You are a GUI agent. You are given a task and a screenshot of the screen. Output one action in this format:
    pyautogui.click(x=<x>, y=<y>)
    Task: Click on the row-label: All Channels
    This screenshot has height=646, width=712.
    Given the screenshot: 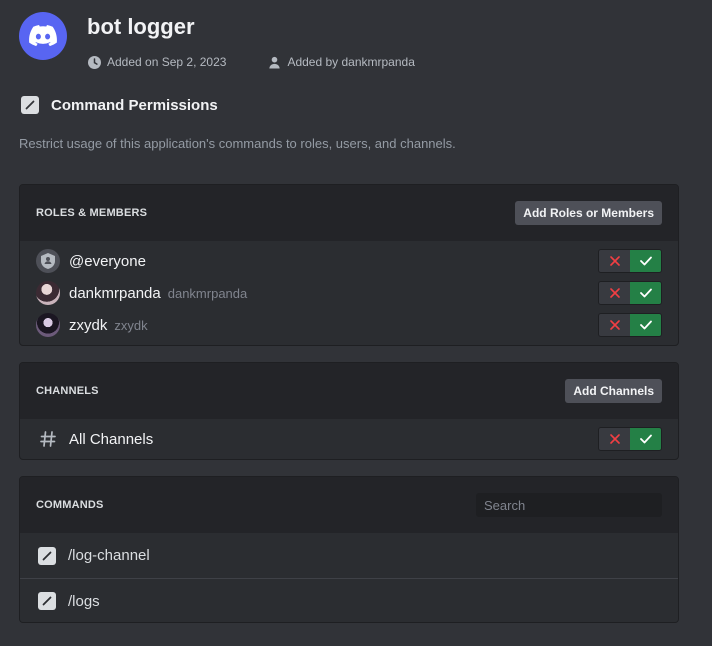 What is the action you would take?
    pyautogui.click(x=111, y=439)
    